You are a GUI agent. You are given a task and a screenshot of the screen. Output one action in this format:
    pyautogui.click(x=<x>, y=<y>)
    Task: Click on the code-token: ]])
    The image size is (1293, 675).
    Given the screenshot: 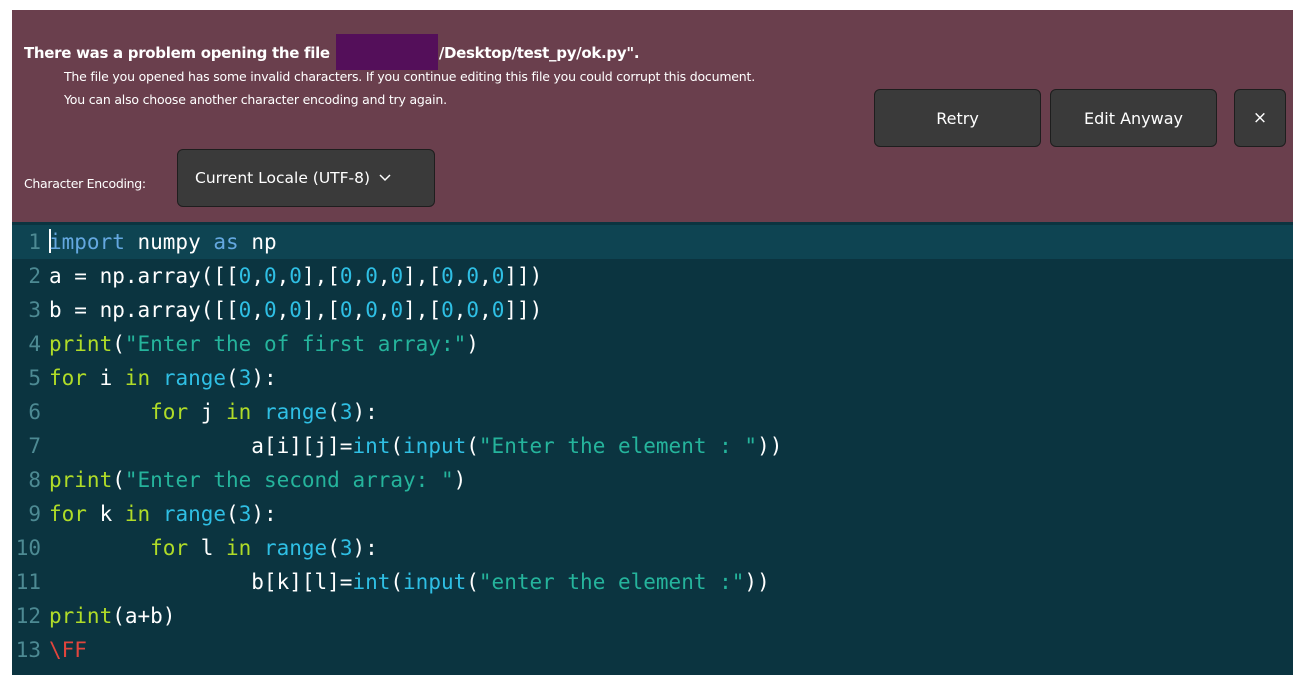 What is the action you would take?
    pyautogui.click(x=523, y=276)
    